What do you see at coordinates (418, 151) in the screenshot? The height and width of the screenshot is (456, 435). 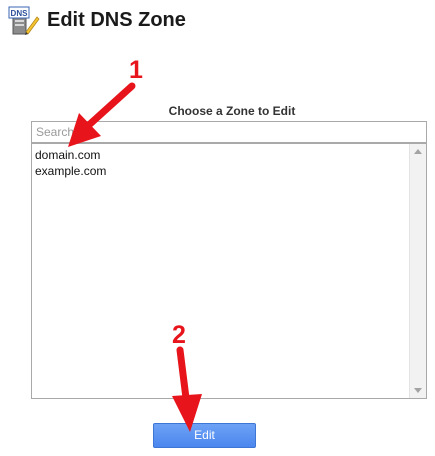 I see `scroll-up-icon` at bounding box center [418, 151].